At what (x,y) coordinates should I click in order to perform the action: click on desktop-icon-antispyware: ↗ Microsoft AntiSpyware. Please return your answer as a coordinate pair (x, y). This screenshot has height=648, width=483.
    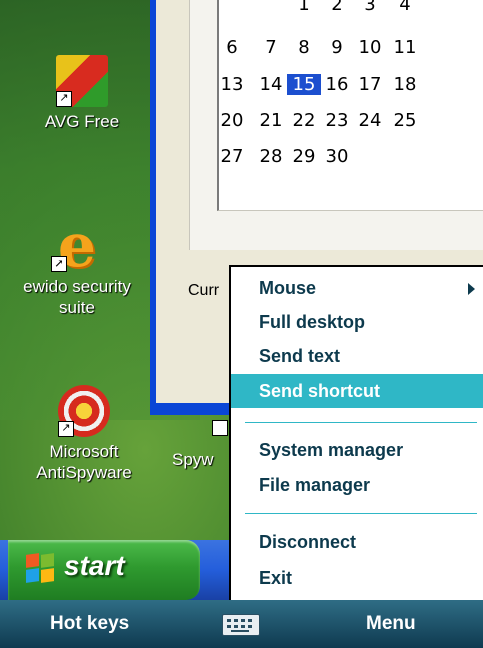
    Looking at the image, I should click on (84, 434).